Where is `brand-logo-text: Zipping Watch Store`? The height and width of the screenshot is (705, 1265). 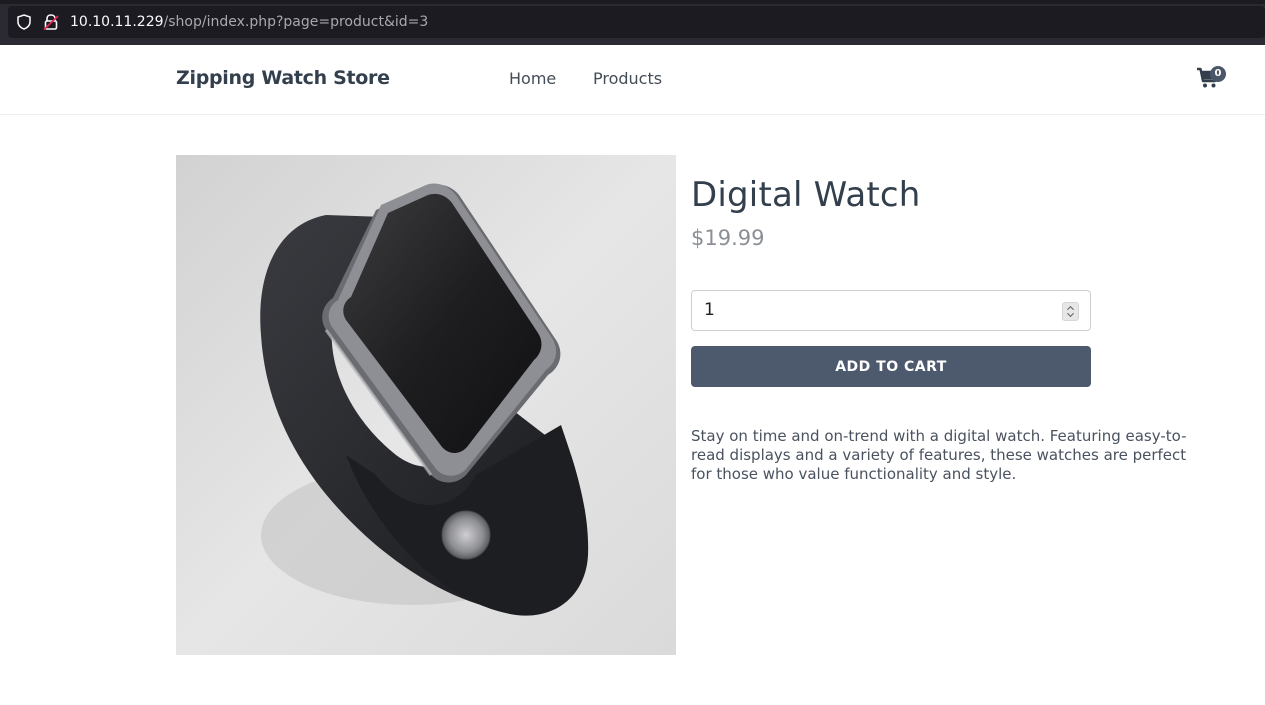
brand-logo-text: Zipping Watch Store is located at coordinates (283, 78).